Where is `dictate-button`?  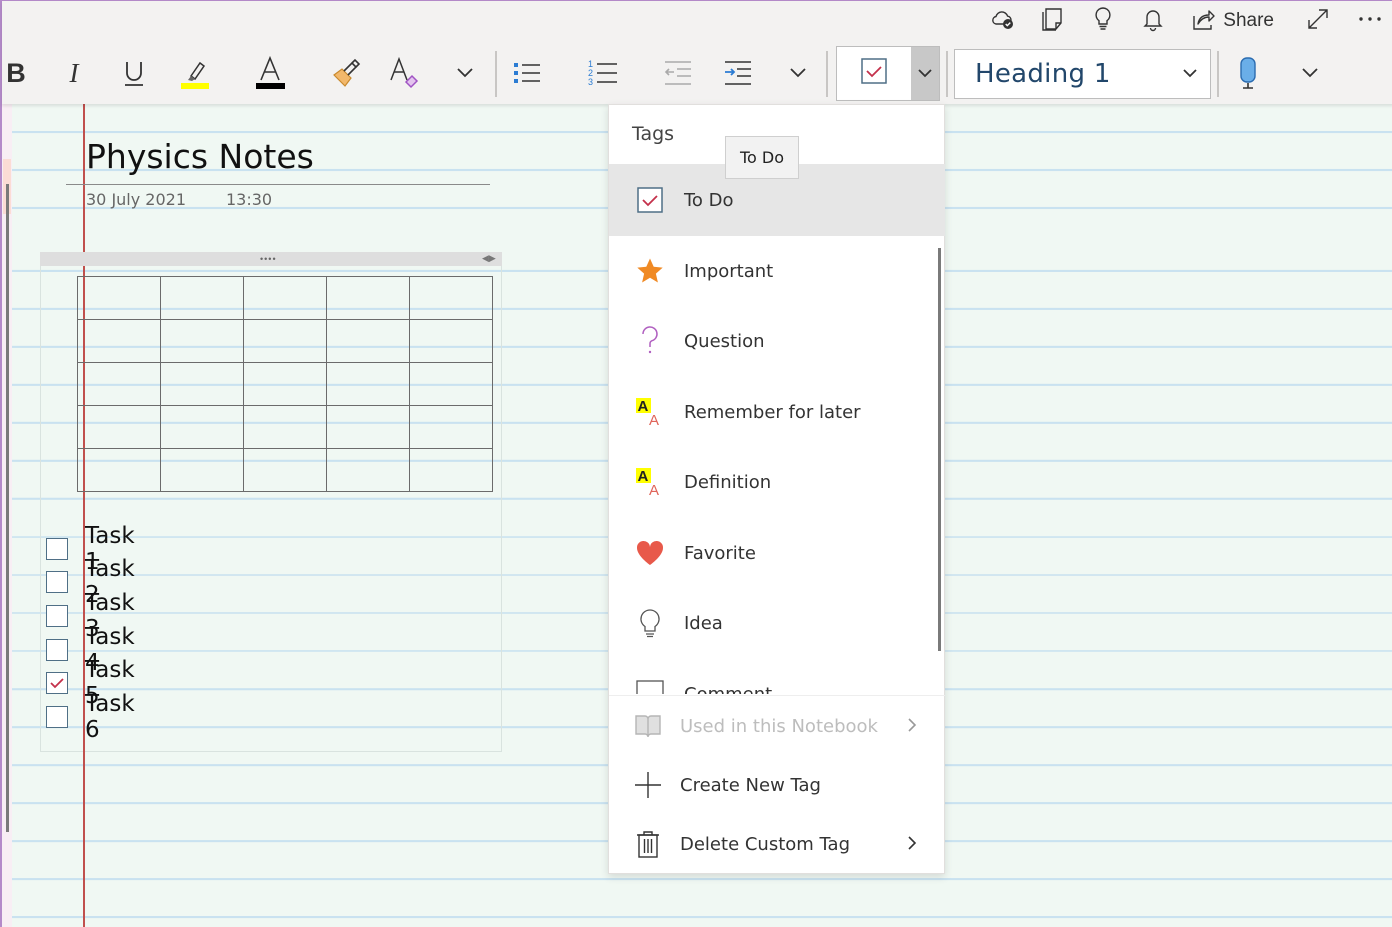
dictate-button is located at coordinates (1248, 73).